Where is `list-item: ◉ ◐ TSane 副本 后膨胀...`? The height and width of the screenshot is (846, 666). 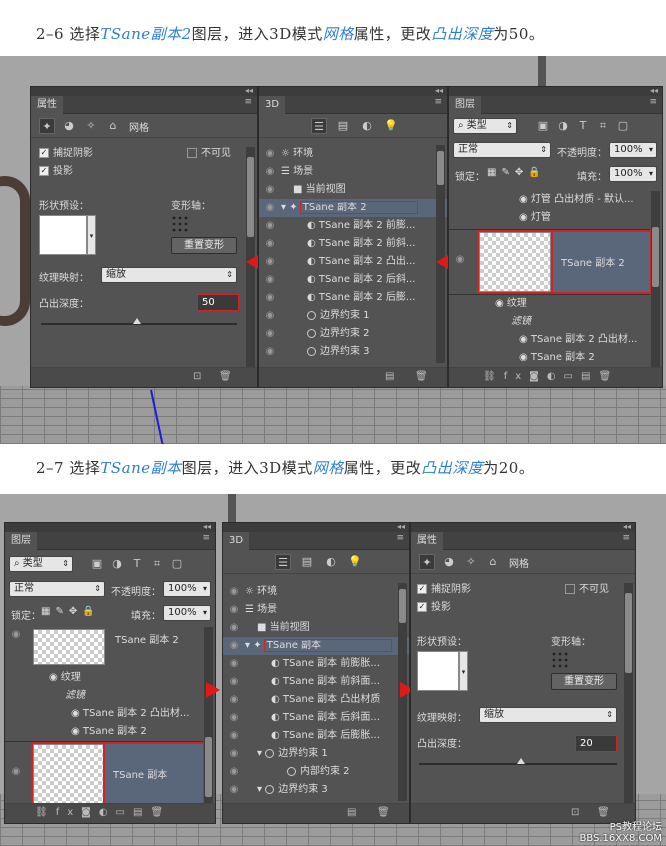
list-item: ◉ ◐ TSane 副本 后膨胀... is located at coordinates (316, 736).